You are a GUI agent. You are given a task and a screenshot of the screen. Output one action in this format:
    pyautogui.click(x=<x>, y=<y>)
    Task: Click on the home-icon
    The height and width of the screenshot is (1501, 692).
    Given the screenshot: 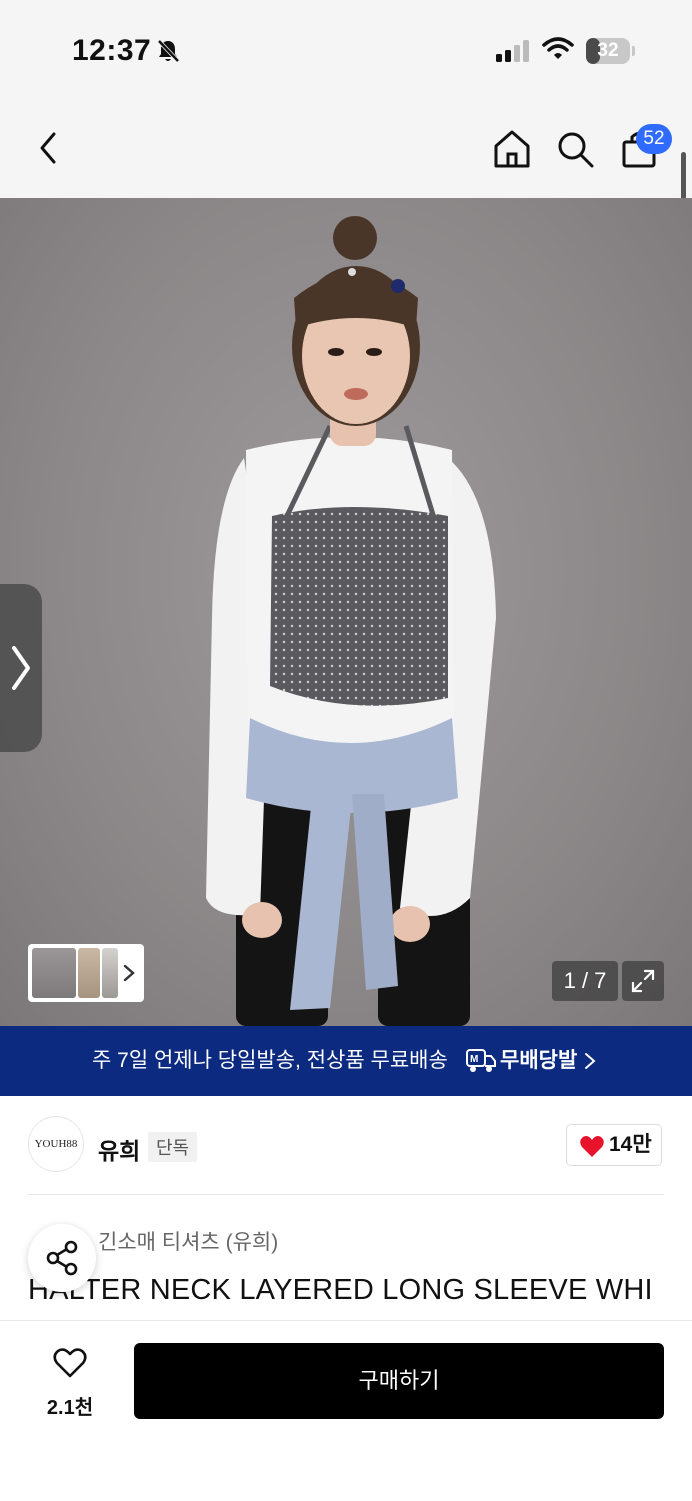 What is the action you would take?
    pyautogui.click(x=512, y=149)
    